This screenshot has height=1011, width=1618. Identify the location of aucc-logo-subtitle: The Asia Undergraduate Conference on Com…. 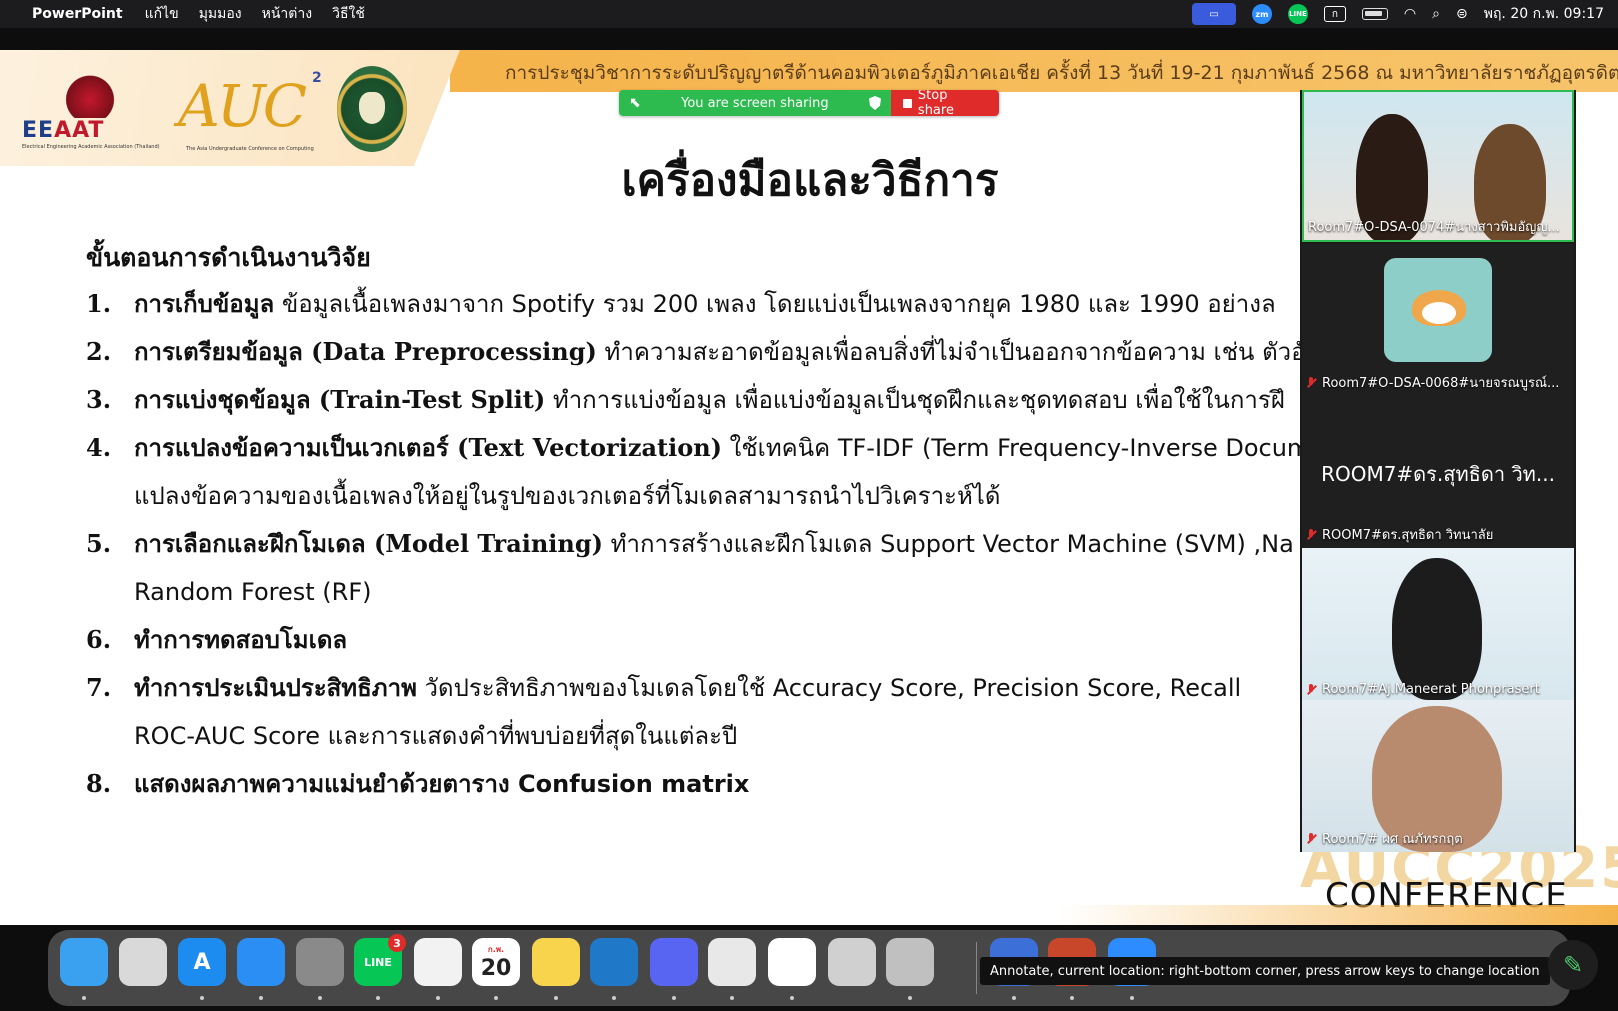
(250, 149).